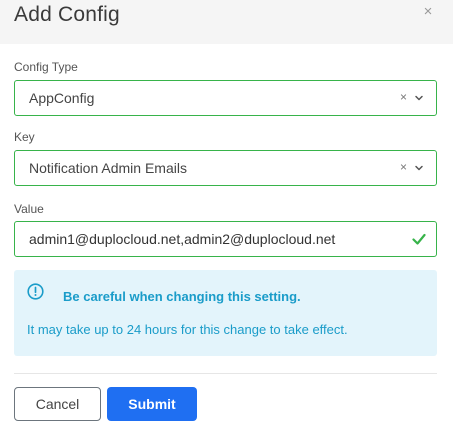 The image size is (453, 435). Describe the element at coordinates (67, 14) in the screenshot. I see `modal-title: Add Config` at that location.